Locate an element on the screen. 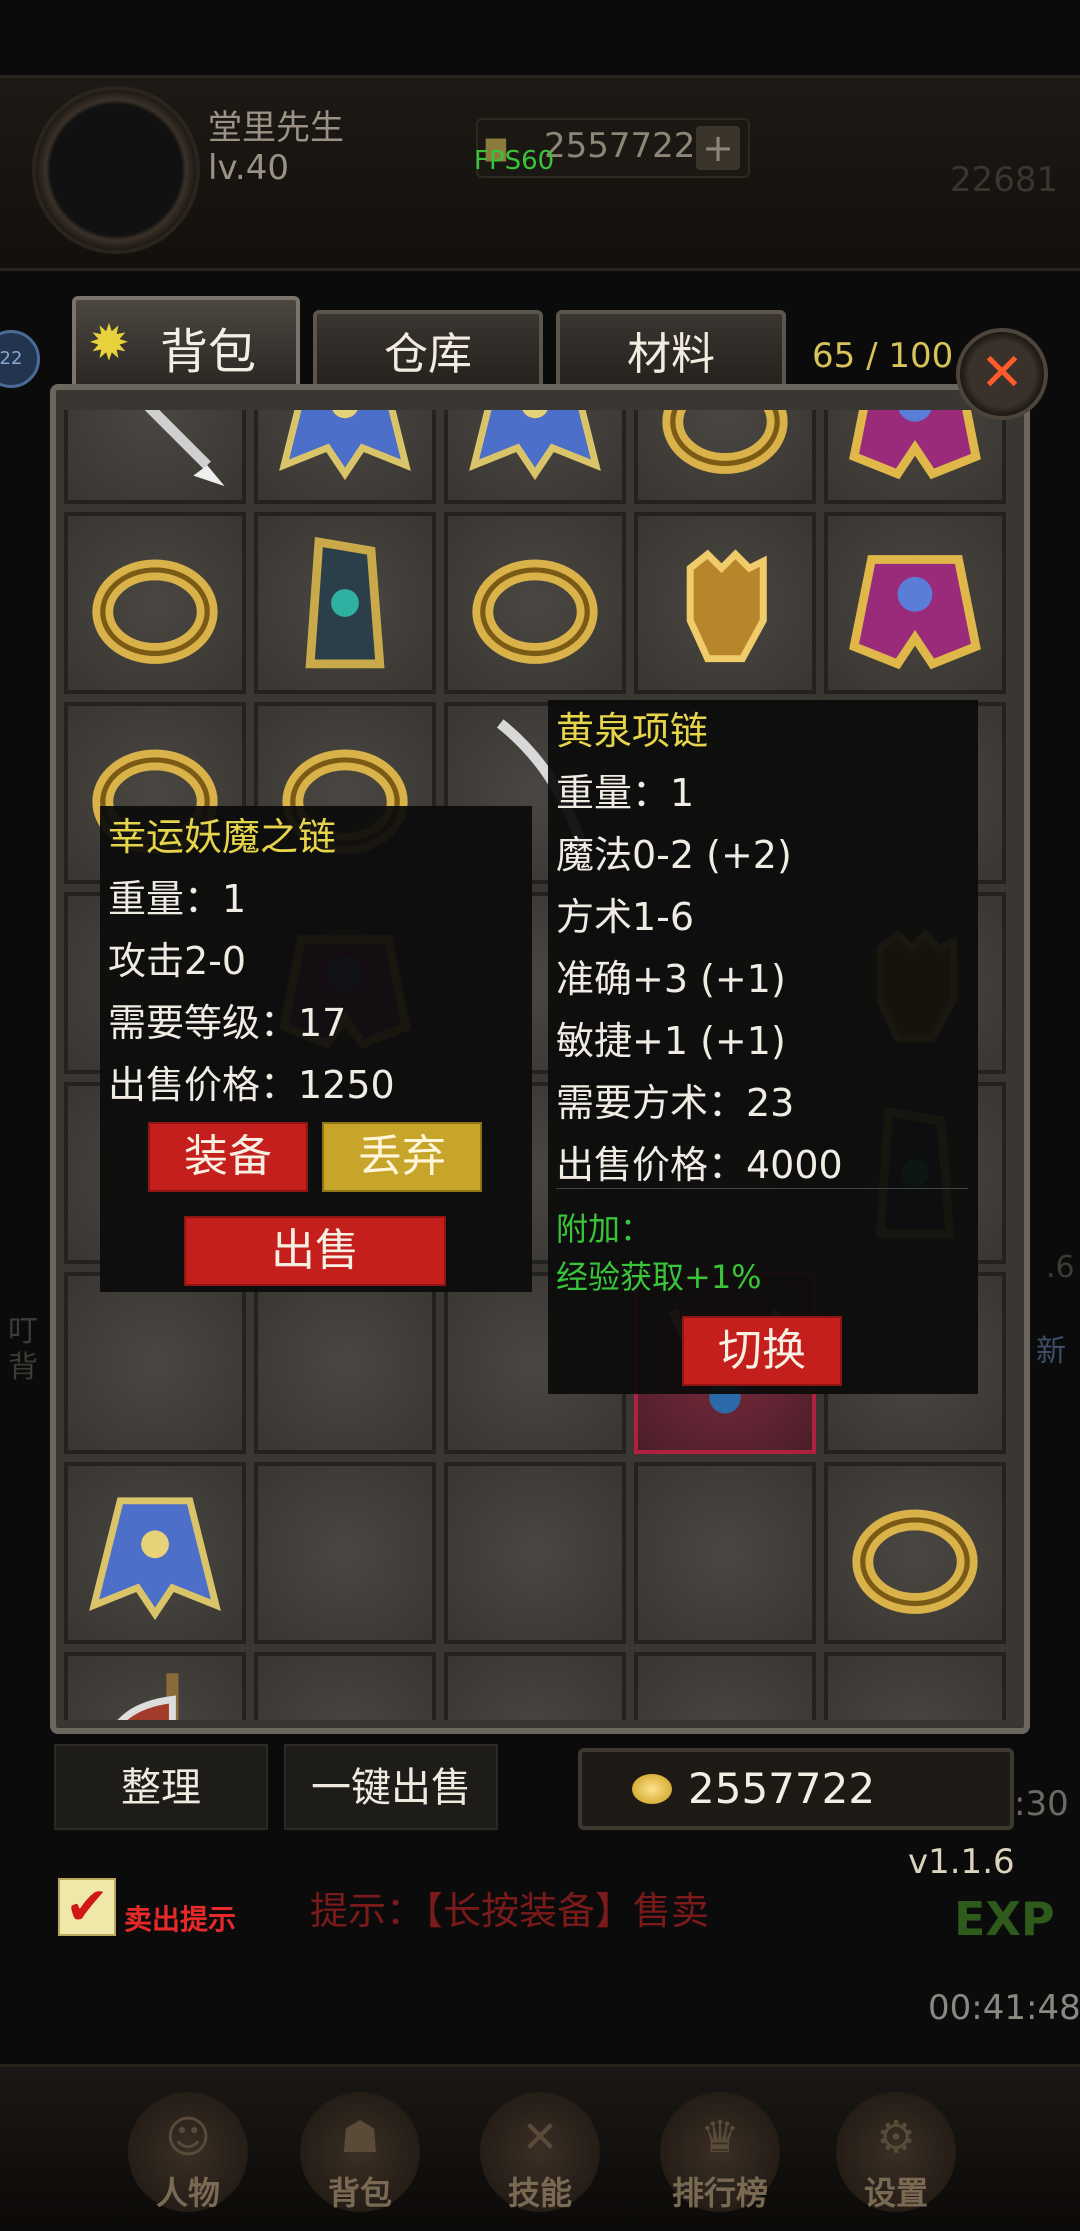  spear-icon is located at coordinates (155, 455).